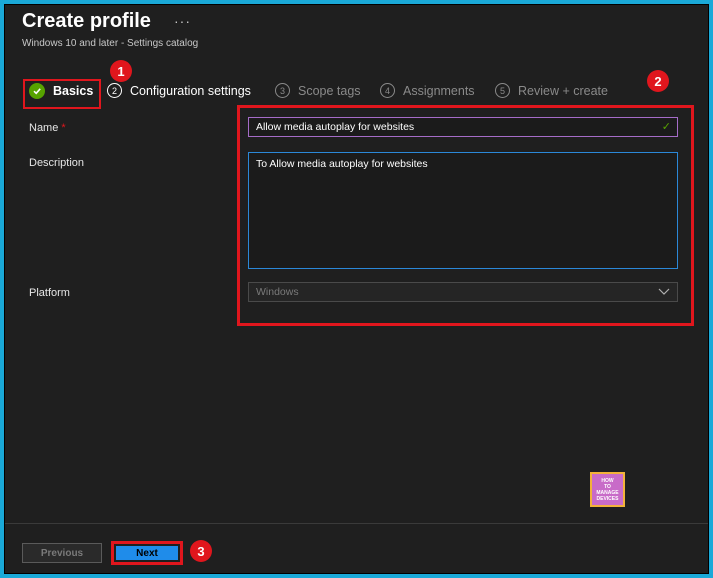  I want to click on step-number: 2, so click(114, 90).